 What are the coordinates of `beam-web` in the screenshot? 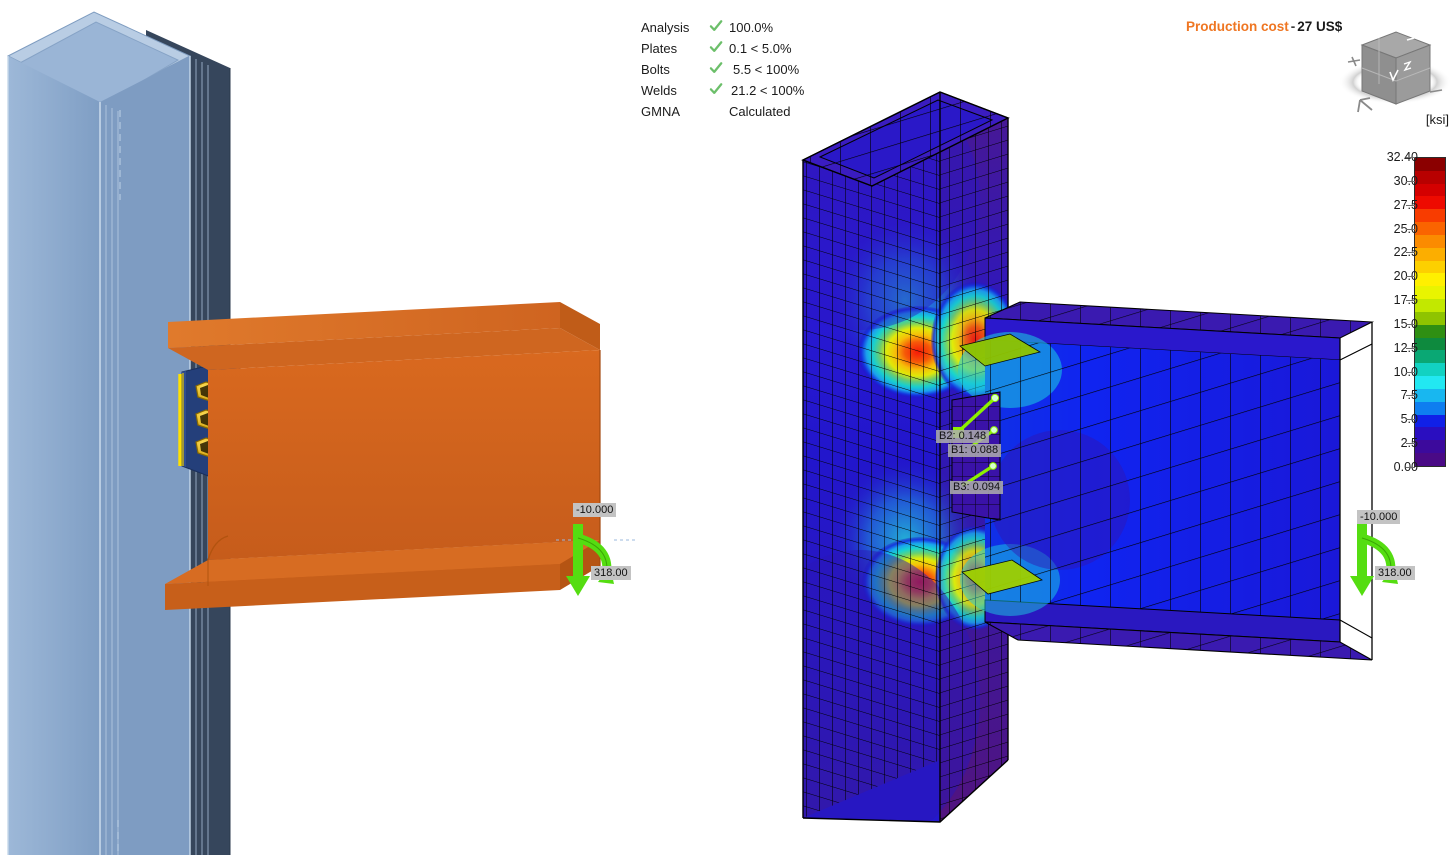 It's located at (404, 455).